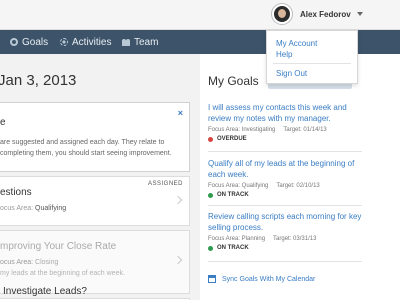  Describe the element at coordinates (16, 192) in the screenshot. I see `card-title: estions` at that location.